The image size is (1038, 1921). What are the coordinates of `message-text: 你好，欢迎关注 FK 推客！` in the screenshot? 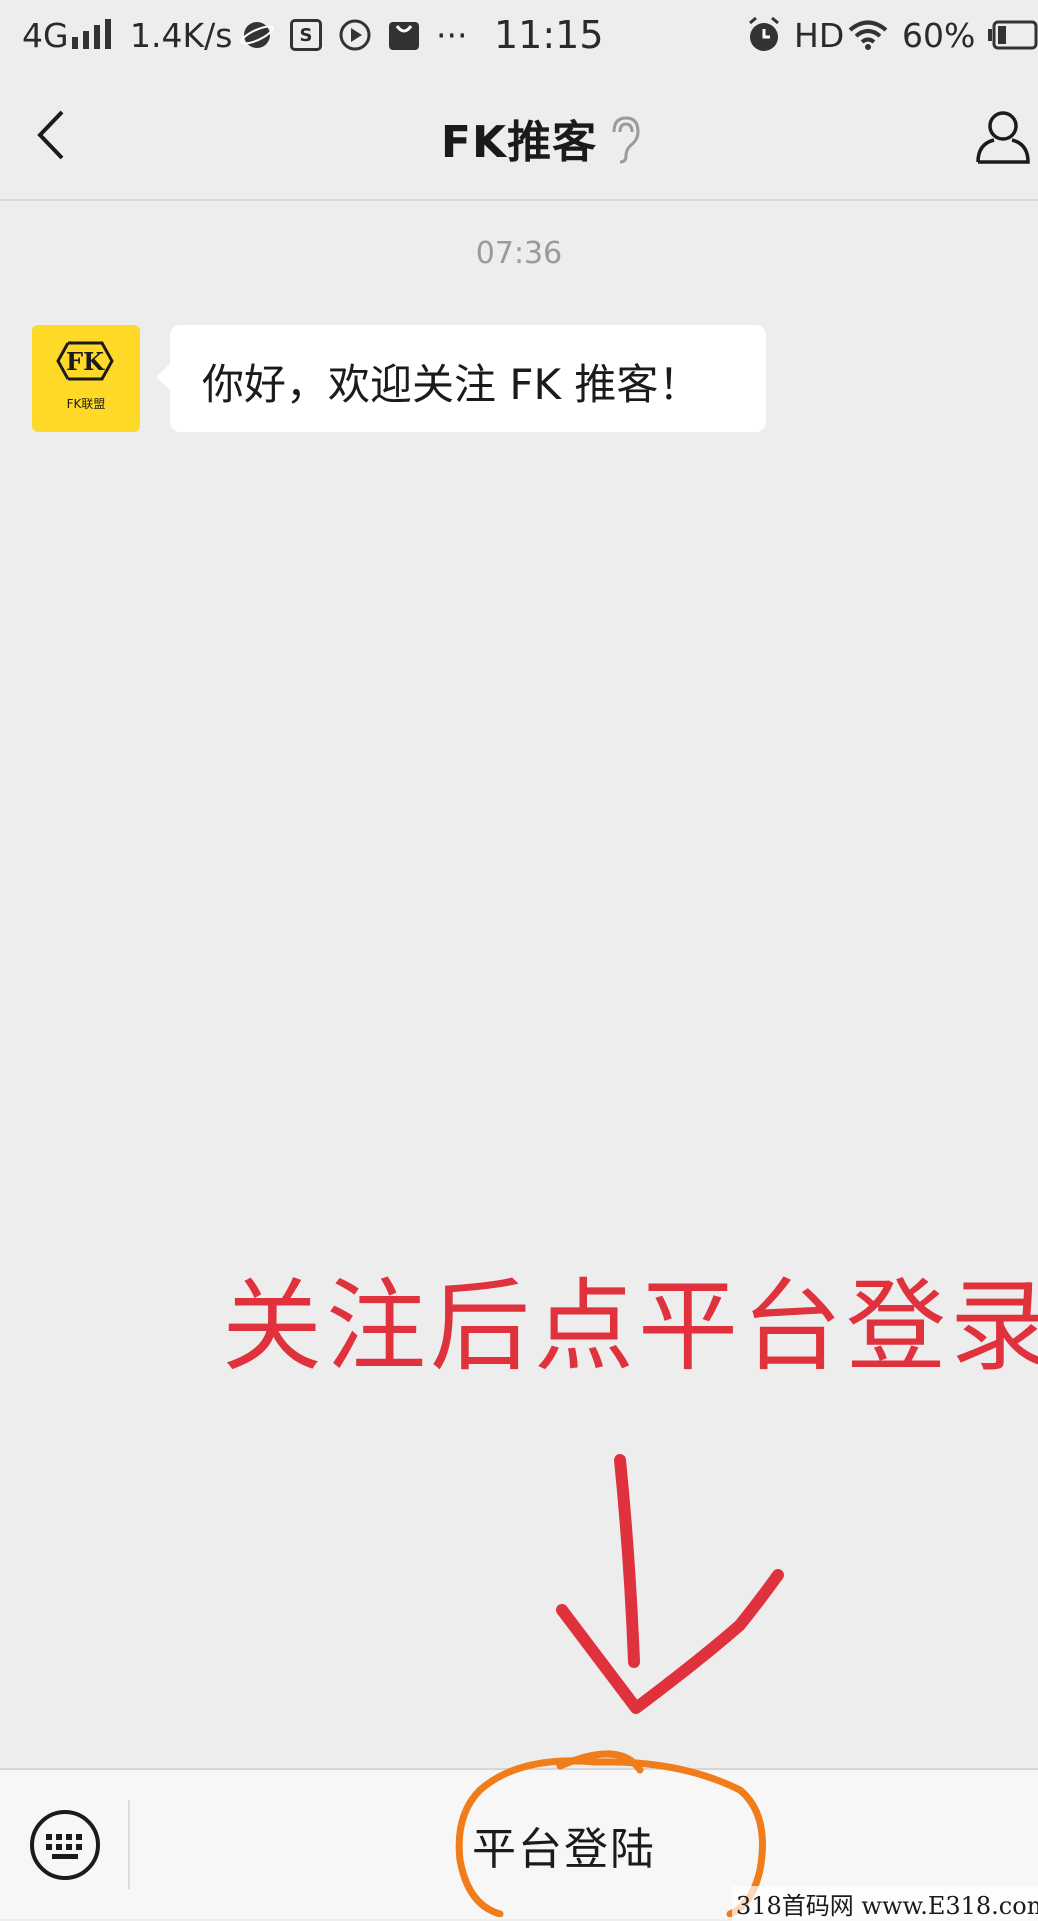 It's located at (451, 384).